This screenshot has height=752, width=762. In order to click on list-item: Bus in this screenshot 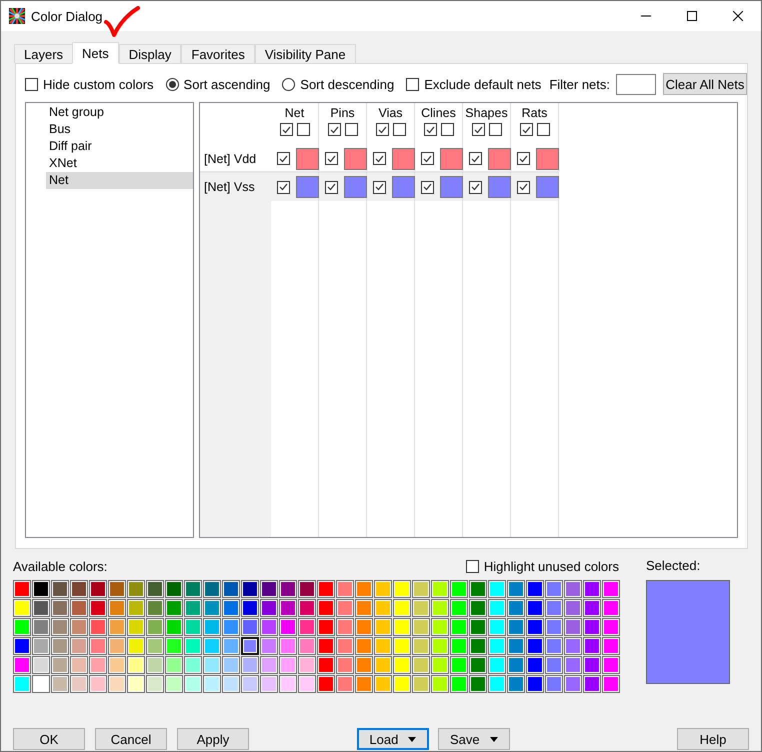, I will do `click(119, 129)`.